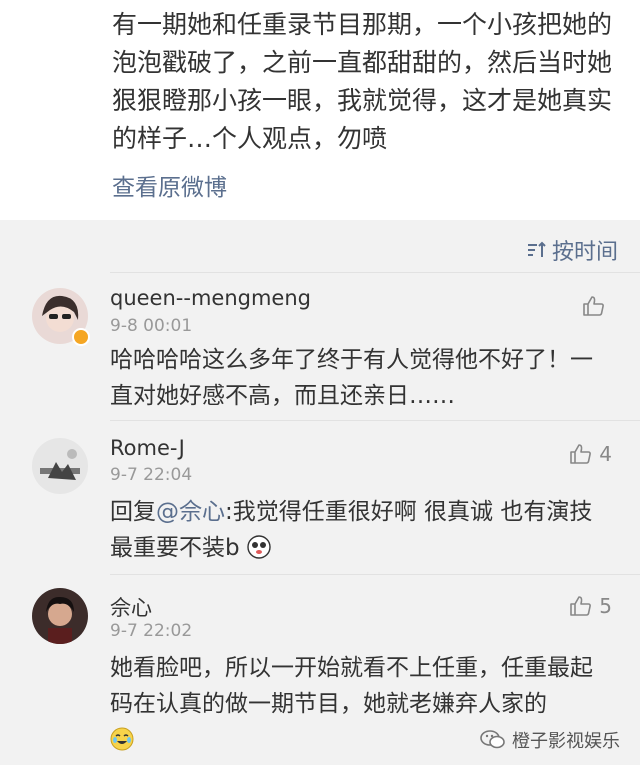 The height and width of the screenshot is (765, 640). What do you see at coordinates (584, 252) in the screenshot?
I see `sort-label: 按时间` at bounding box center [584, 252].